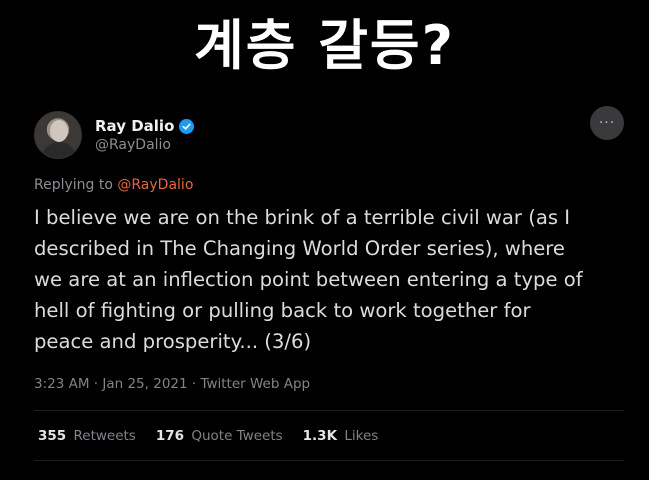 The width and height of the screenshot is (649, 480). I want to click on display-name: Ray Dalio, so click(134, 126).